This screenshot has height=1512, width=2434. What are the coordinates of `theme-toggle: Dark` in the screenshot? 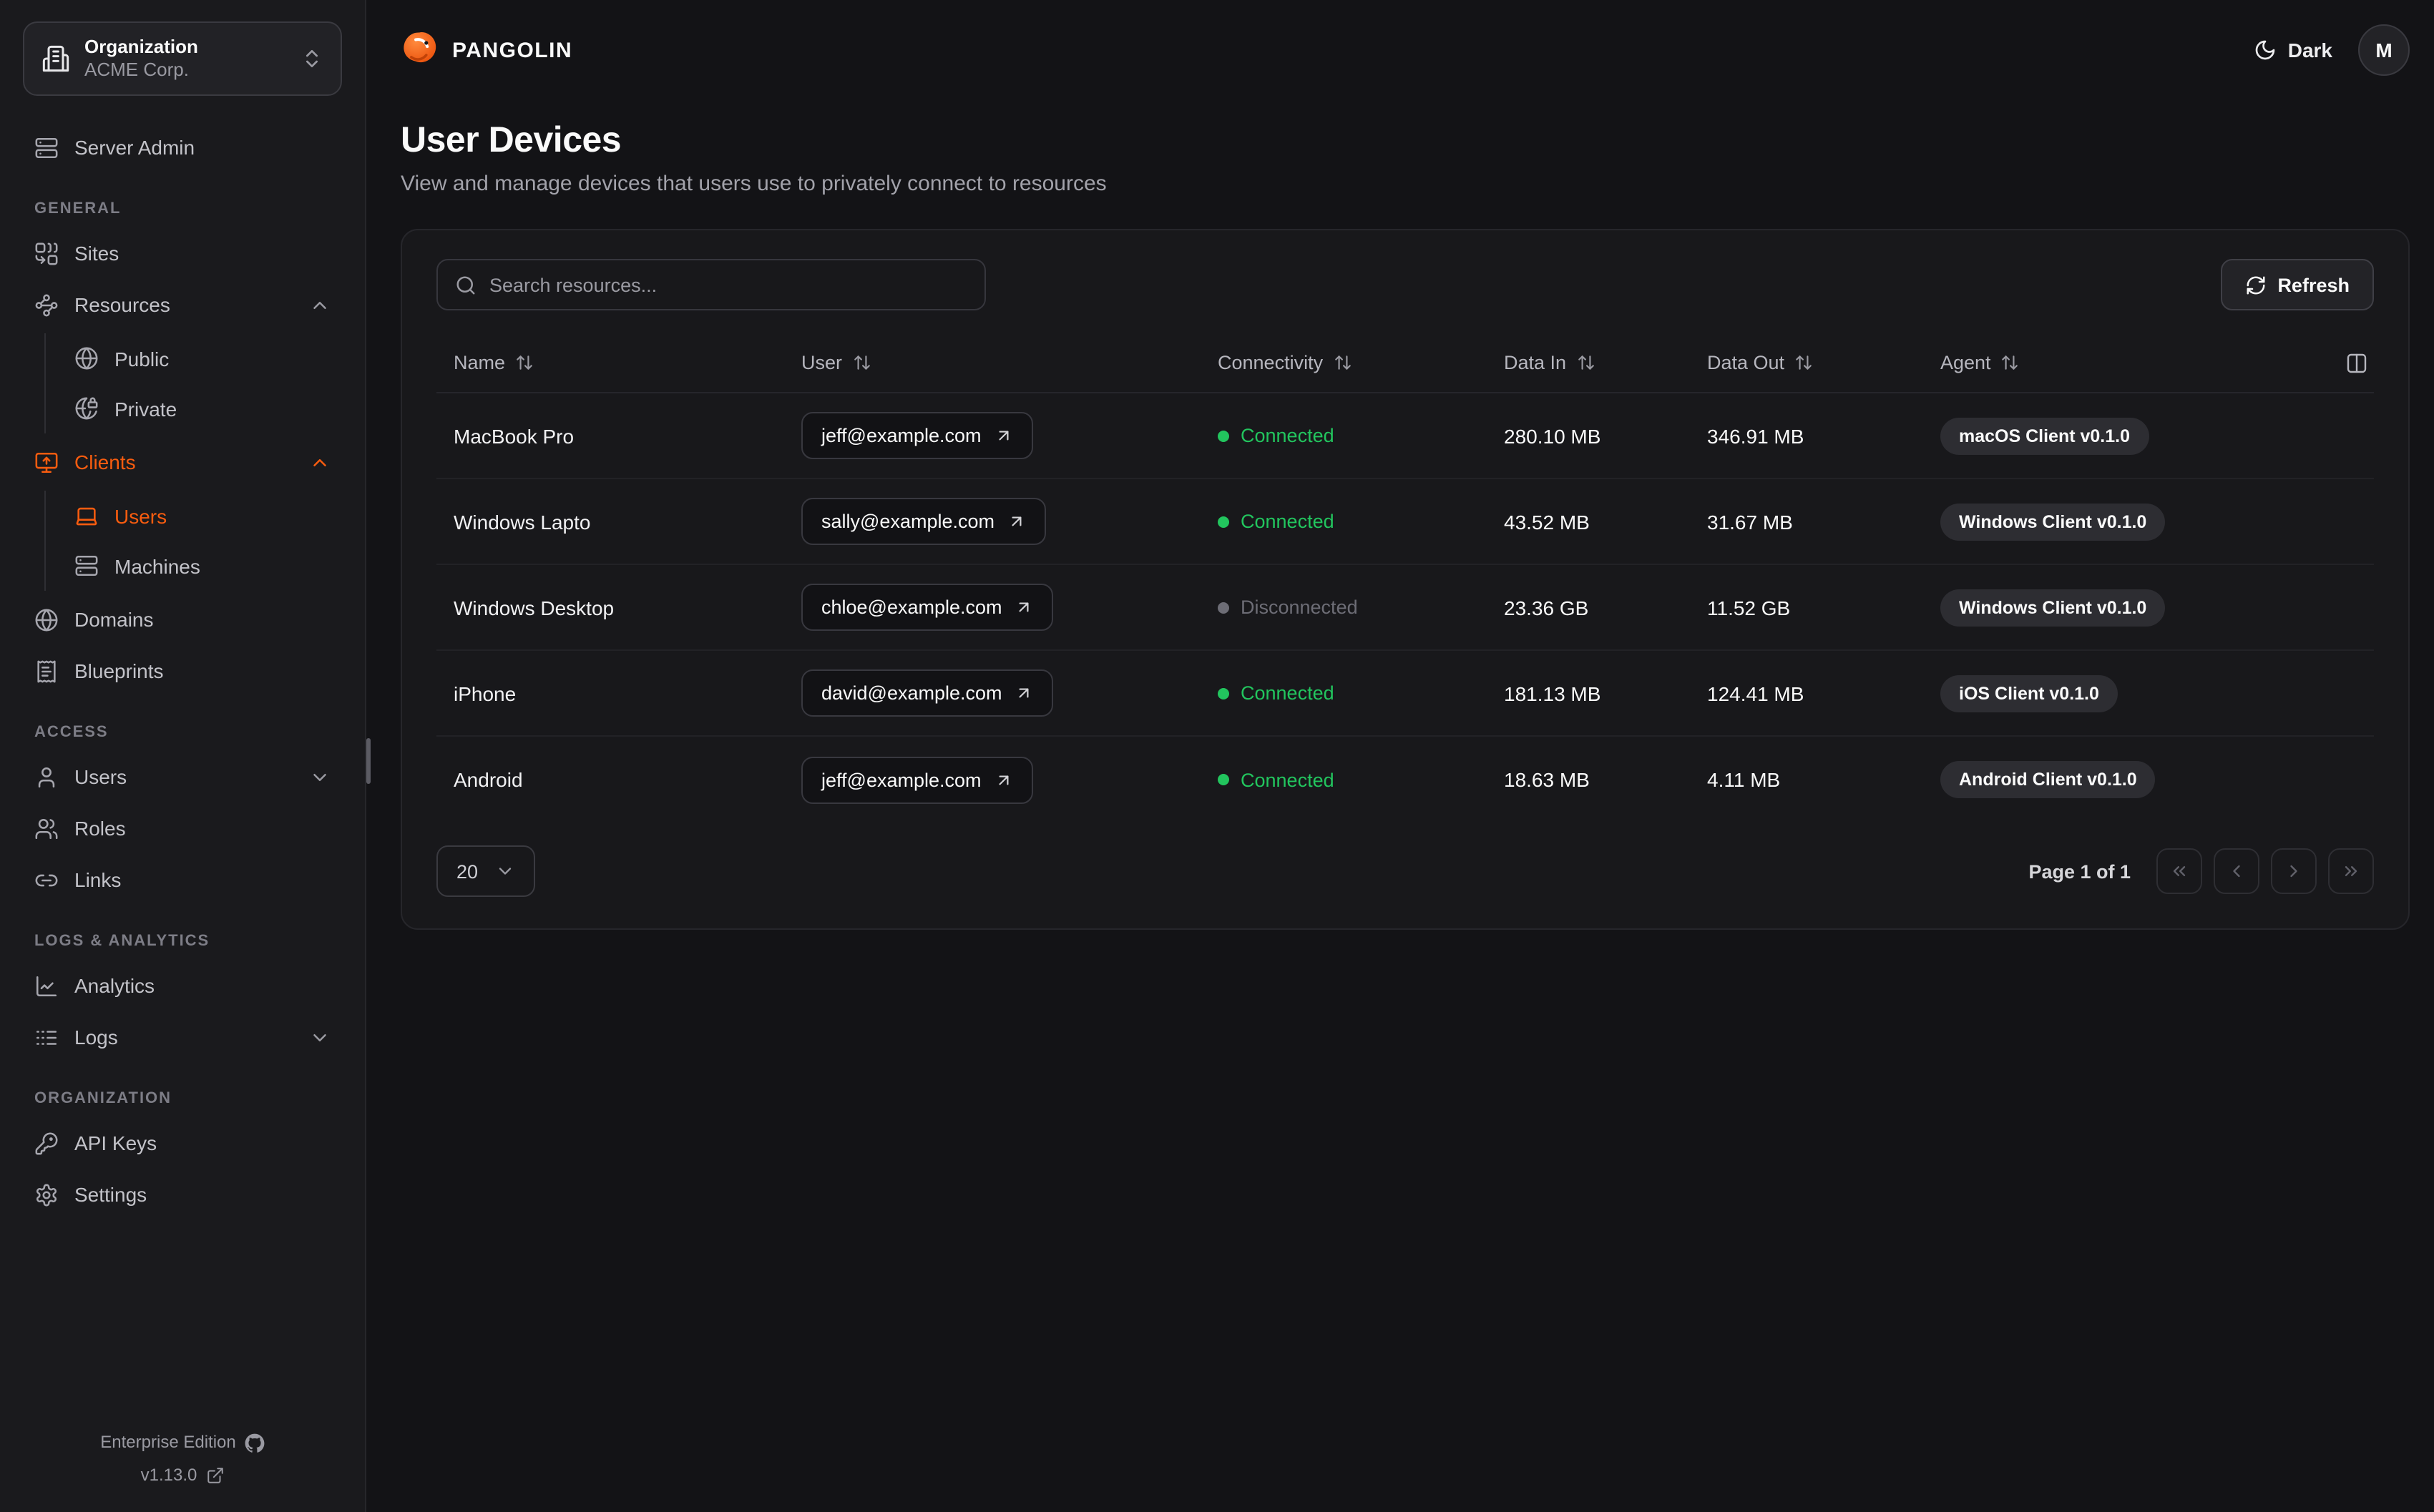 It's located at (2293, 50).